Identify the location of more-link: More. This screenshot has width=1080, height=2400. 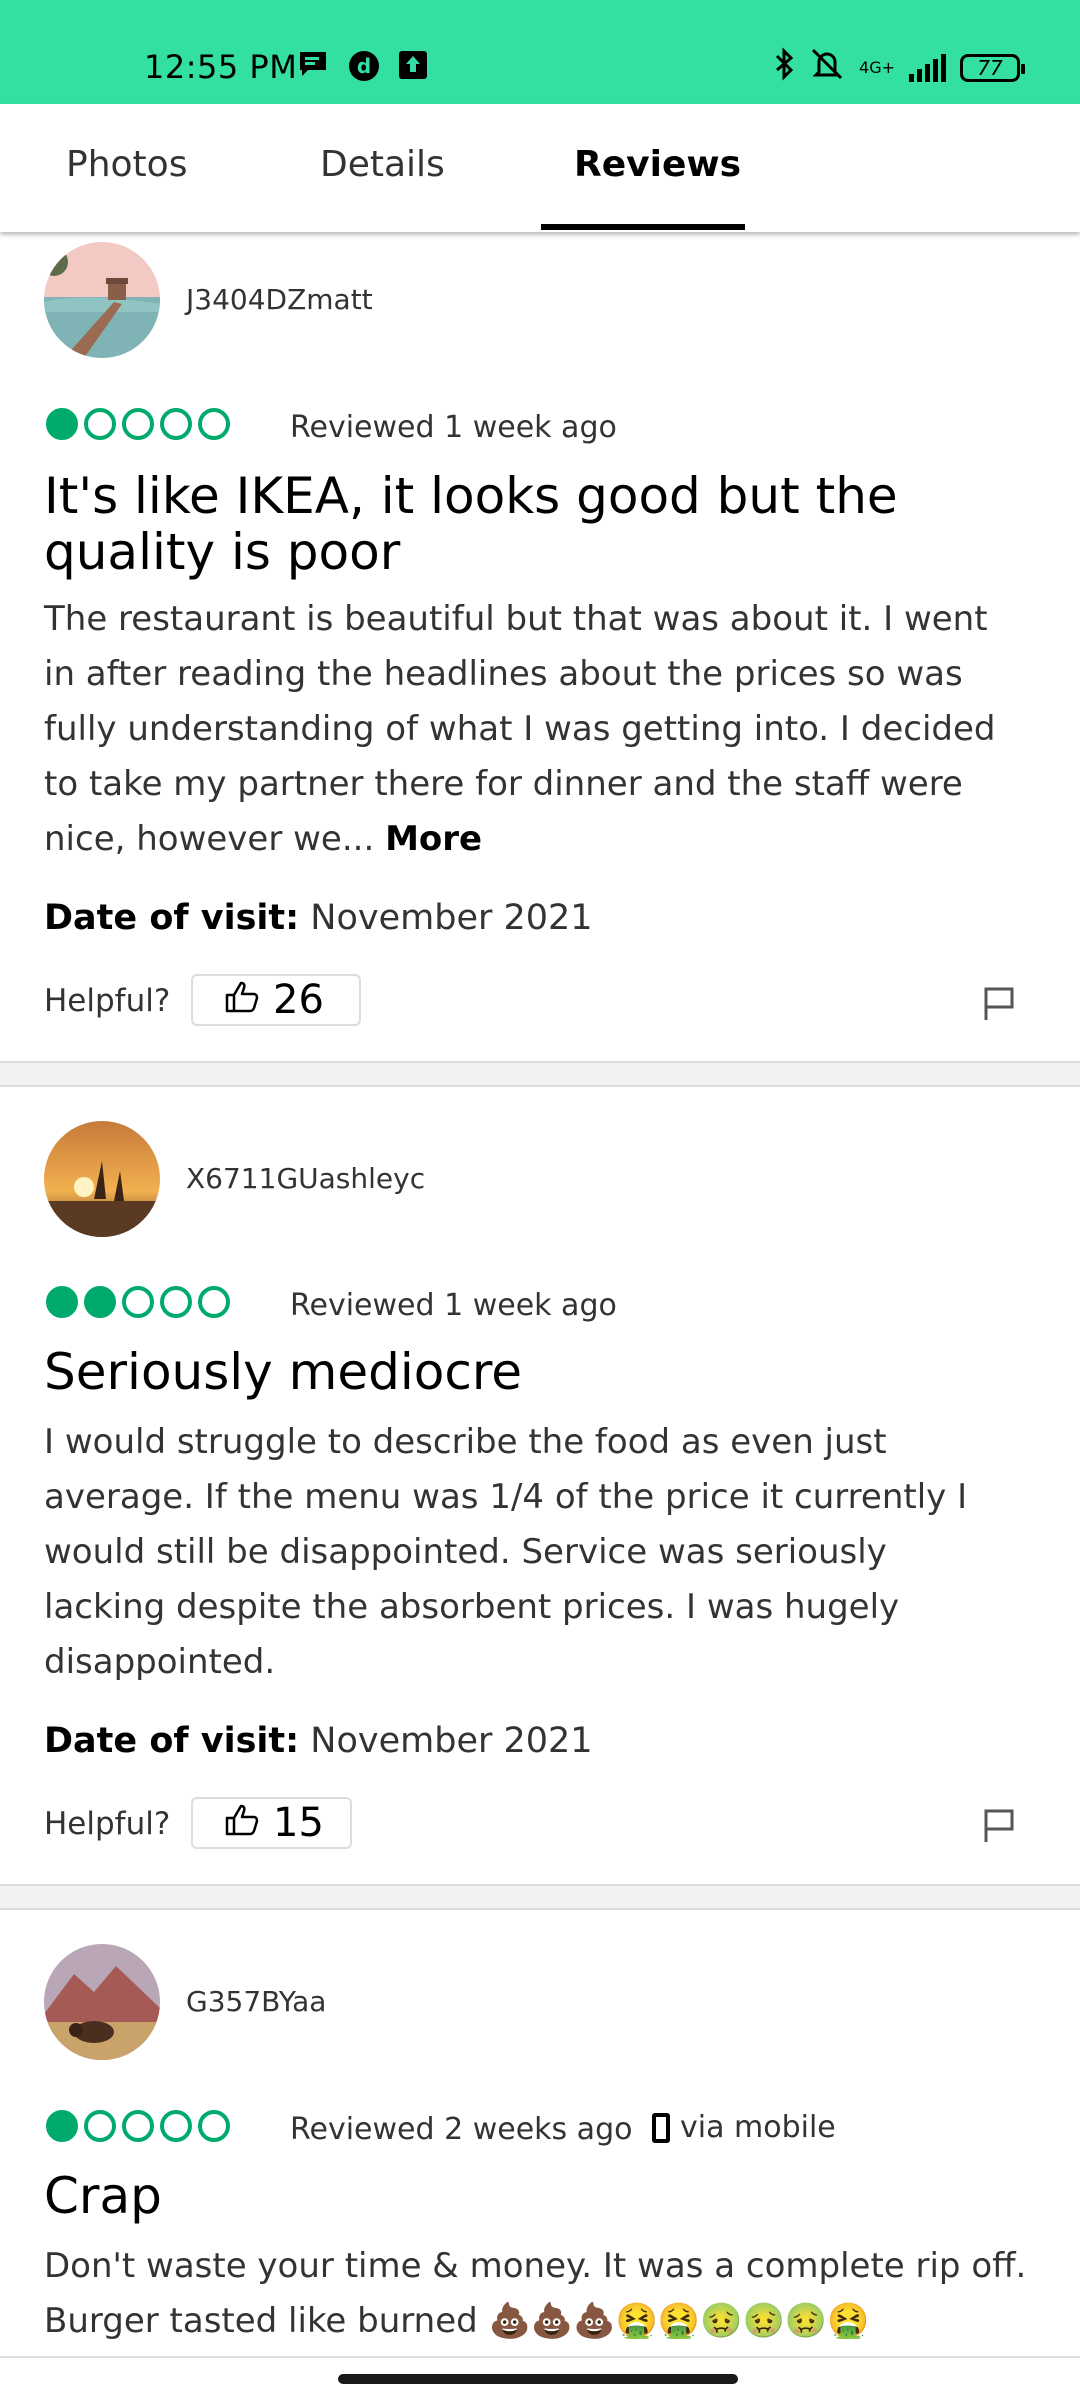
(433, 839).